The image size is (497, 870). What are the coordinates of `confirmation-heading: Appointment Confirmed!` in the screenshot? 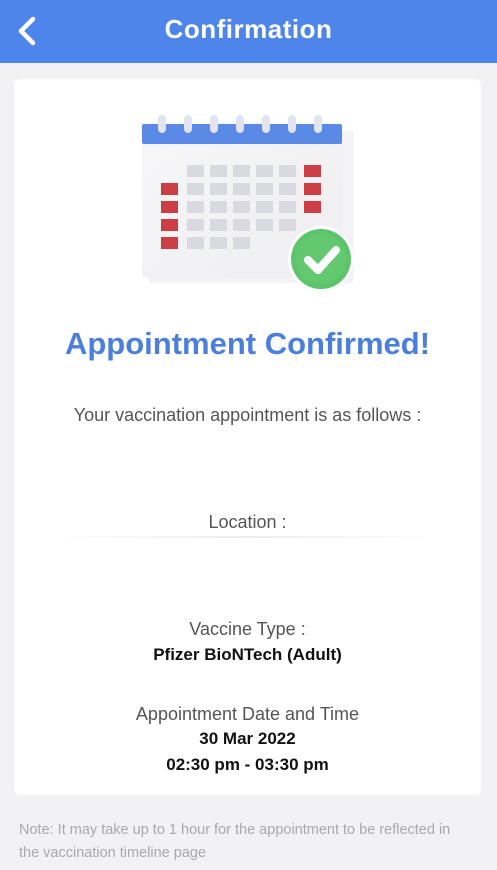 It's located at (247, 343).